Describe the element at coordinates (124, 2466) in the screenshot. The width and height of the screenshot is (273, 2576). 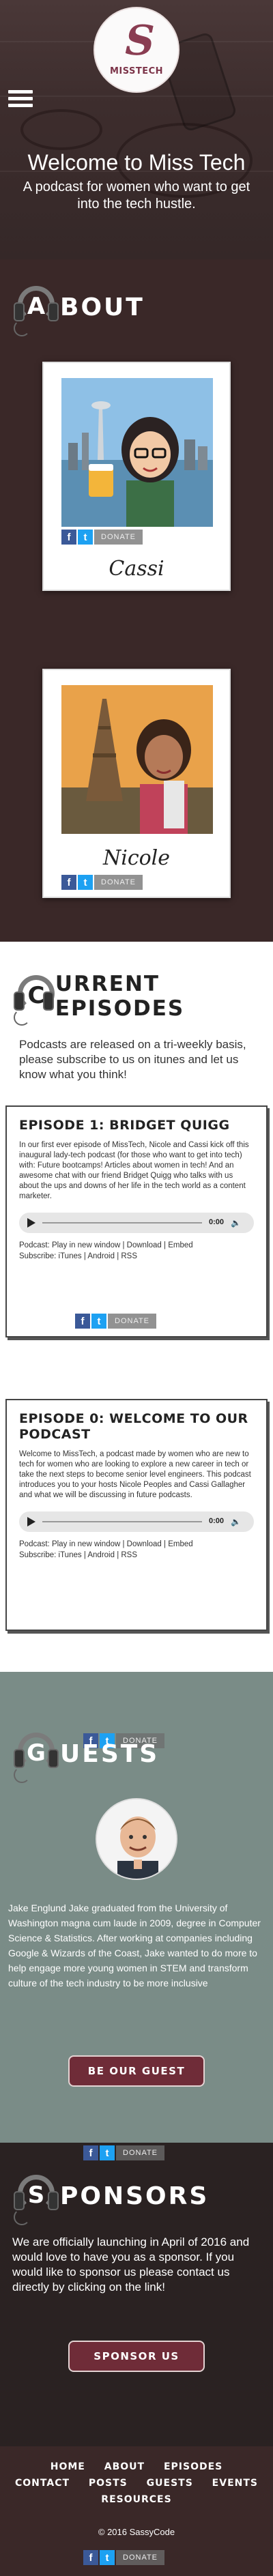
I see `footer-link-about: ABOUT` at that location.